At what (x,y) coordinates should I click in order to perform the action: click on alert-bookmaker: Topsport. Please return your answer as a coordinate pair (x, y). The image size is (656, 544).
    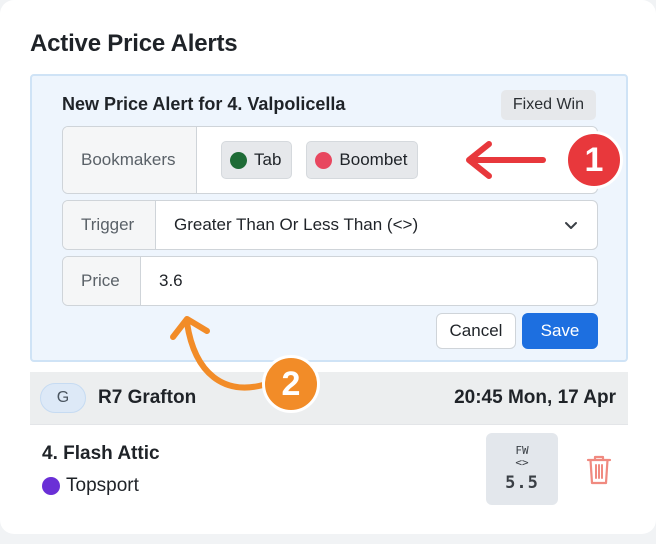
    Looking at the image, I should click on (90, 486).